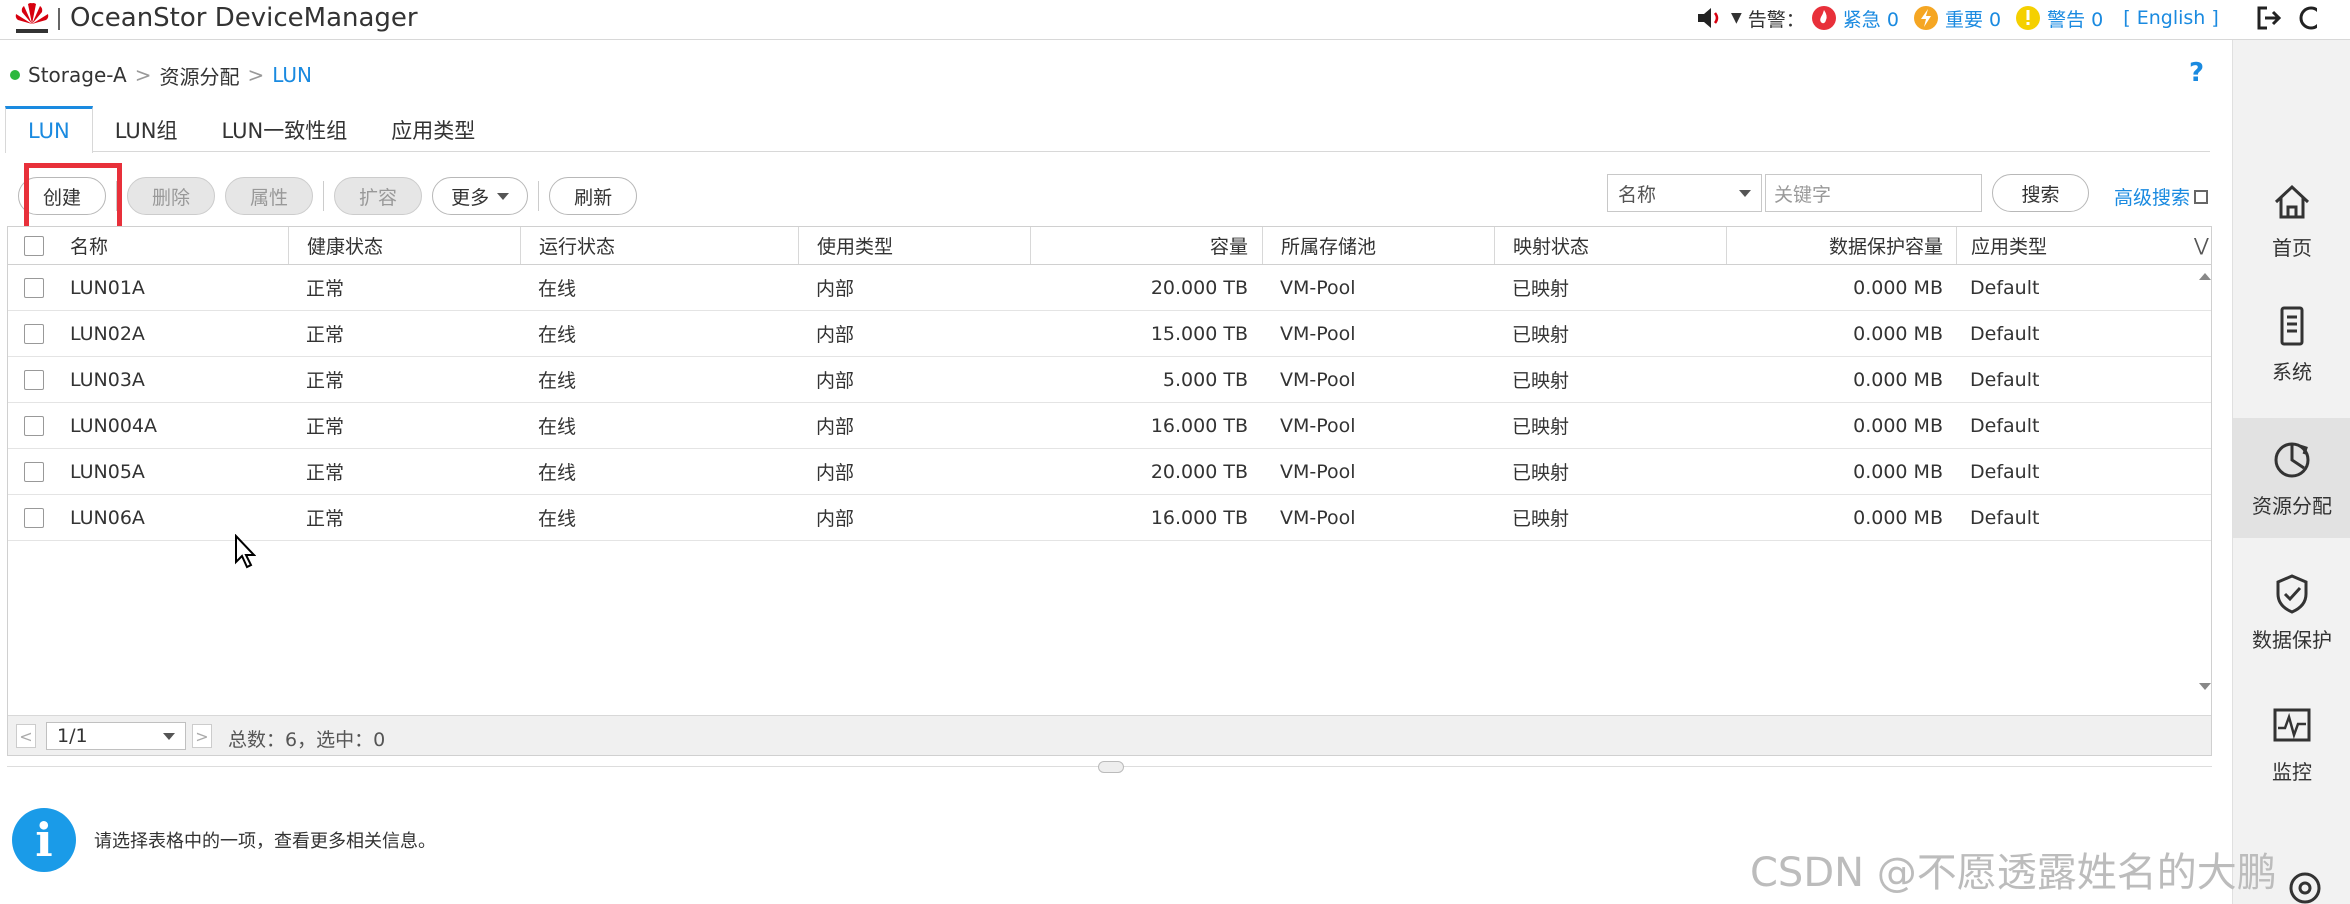  What do you see at coordinates (244, 18) in the screenshot?
I see `app-title: OceanStor DeviceManager` at bounding box center [244, 18].